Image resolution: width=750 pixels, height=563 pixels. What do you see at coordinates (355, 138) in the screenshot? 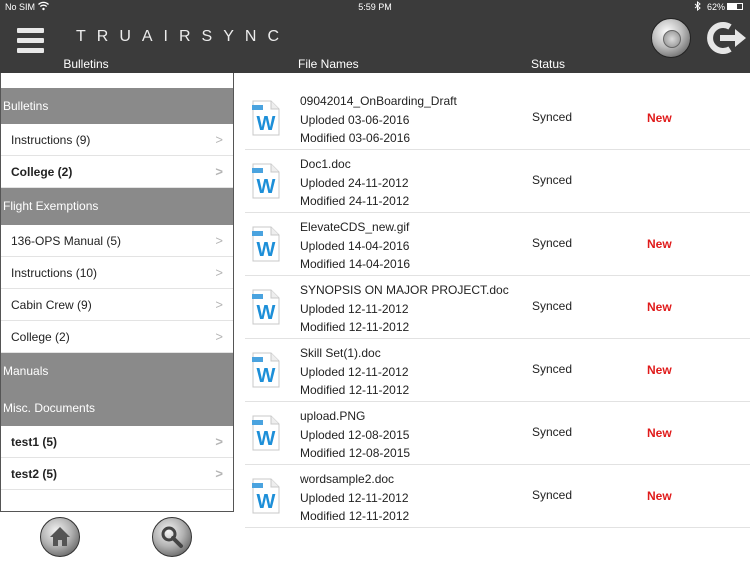
I see `file-modified-date: Modified 03-06-2016` at bounding box center [355, 138].